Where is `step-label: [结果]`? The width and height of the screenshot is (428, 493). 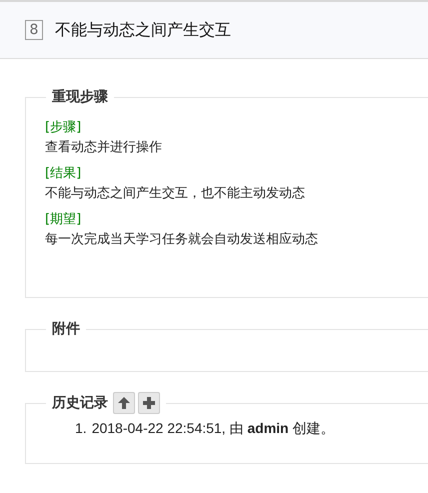 step-label: [结果] is located at coordinates (63, 174).